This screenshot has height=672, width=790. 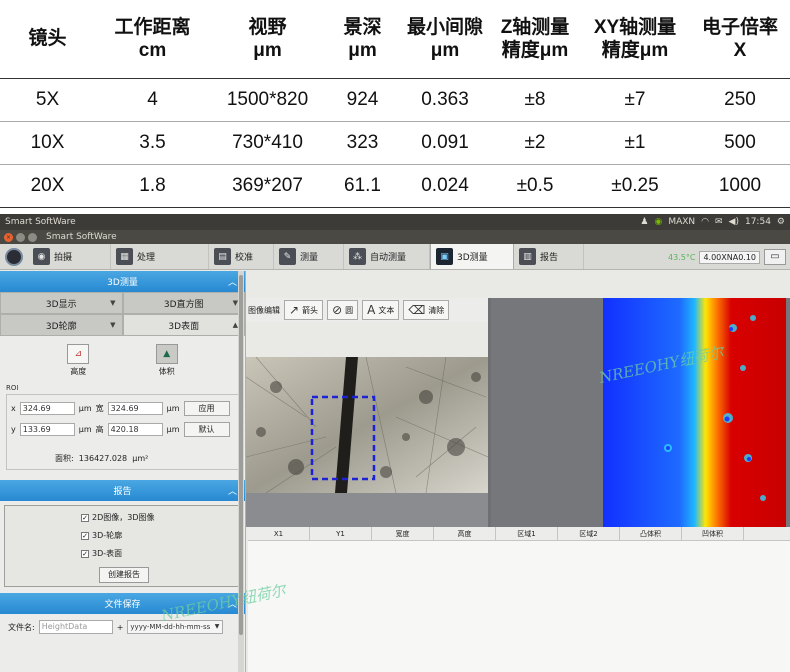 What do you see at coordinates (694, 412) in the screenshot?
I see `height-map-view` at bounding box center [694, 412].